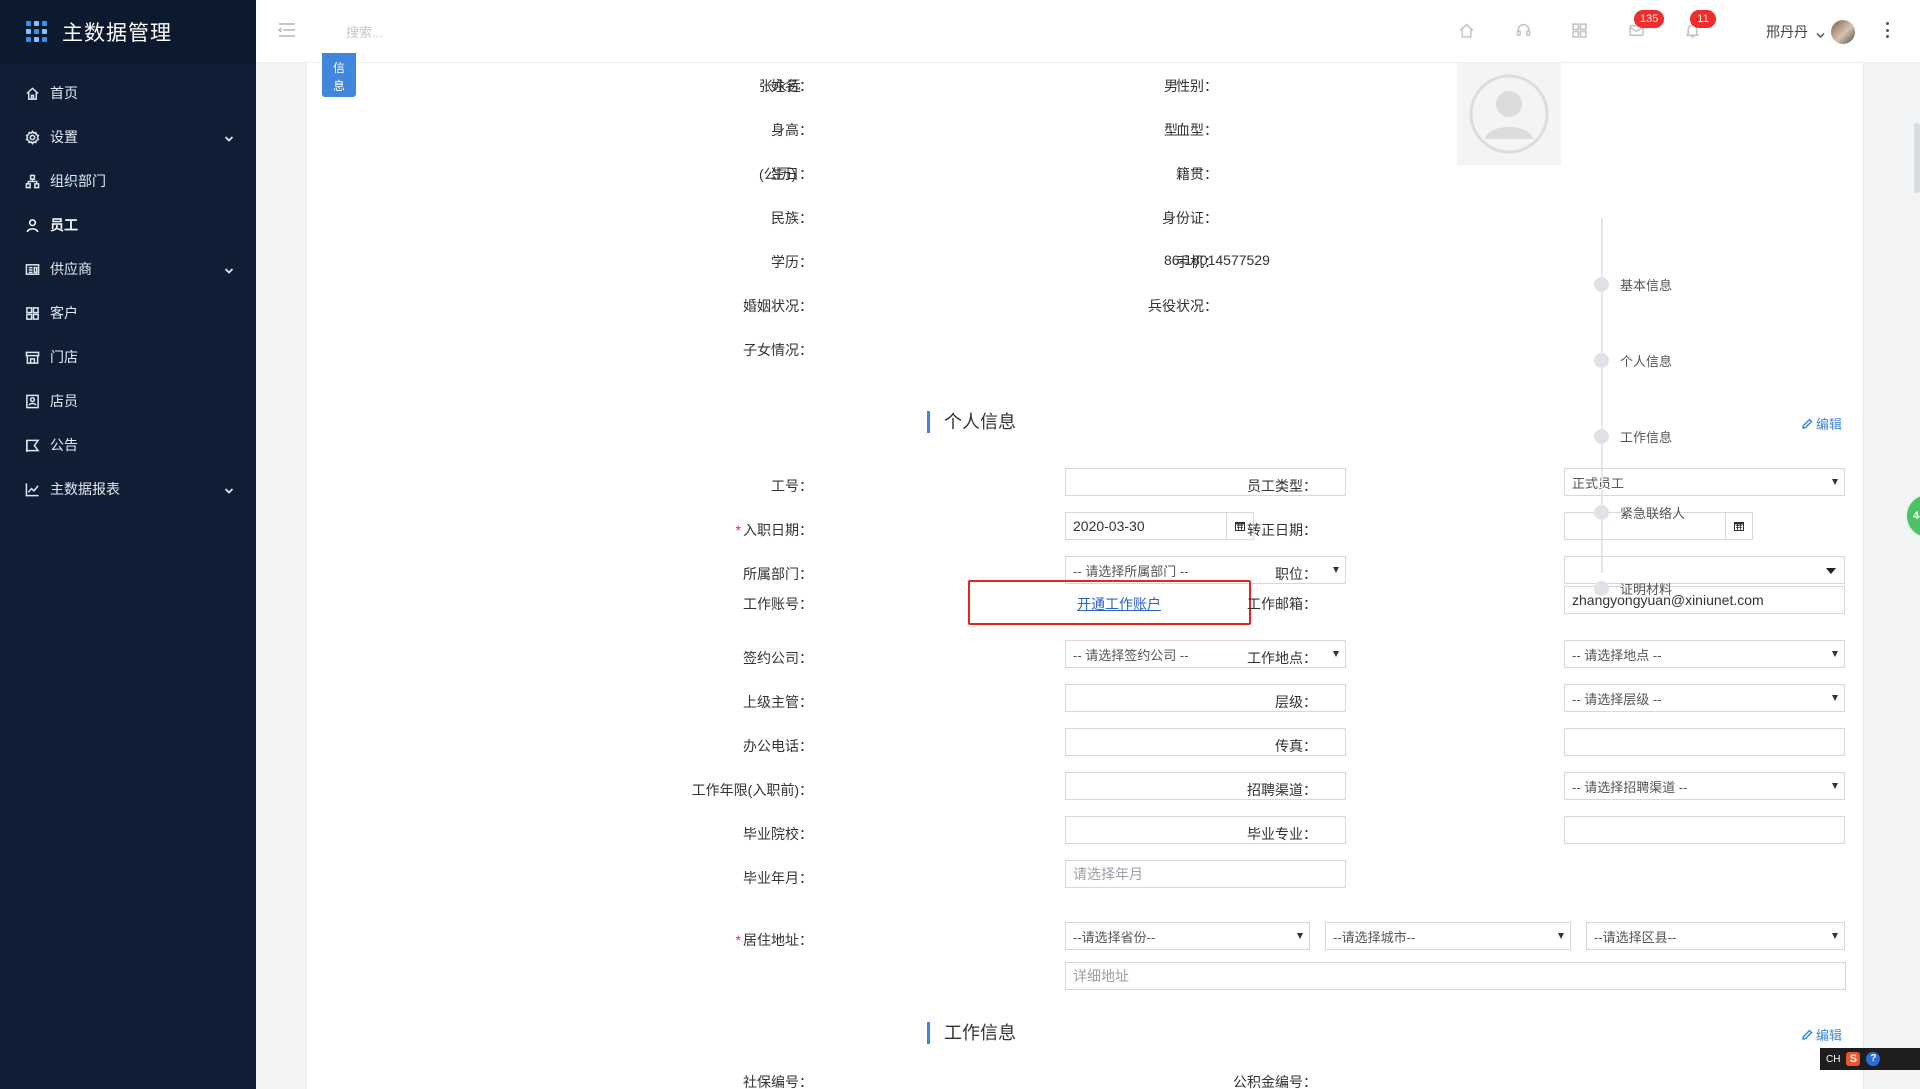 The height and width of the screenshot is (1089, 1920). Describe the element at coordinates (1296, 746) in the screenshot. I see `fax-label: 传真：` at that location.